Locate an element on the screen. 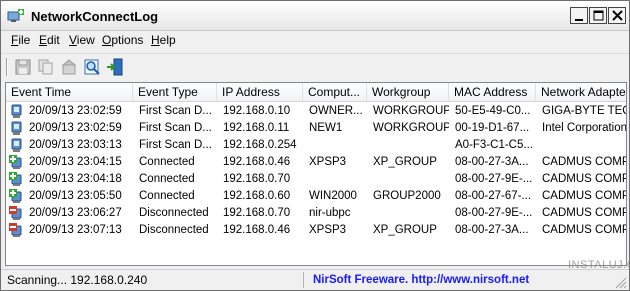  menu-options-label: ptions is located at coordinates (127, 40).